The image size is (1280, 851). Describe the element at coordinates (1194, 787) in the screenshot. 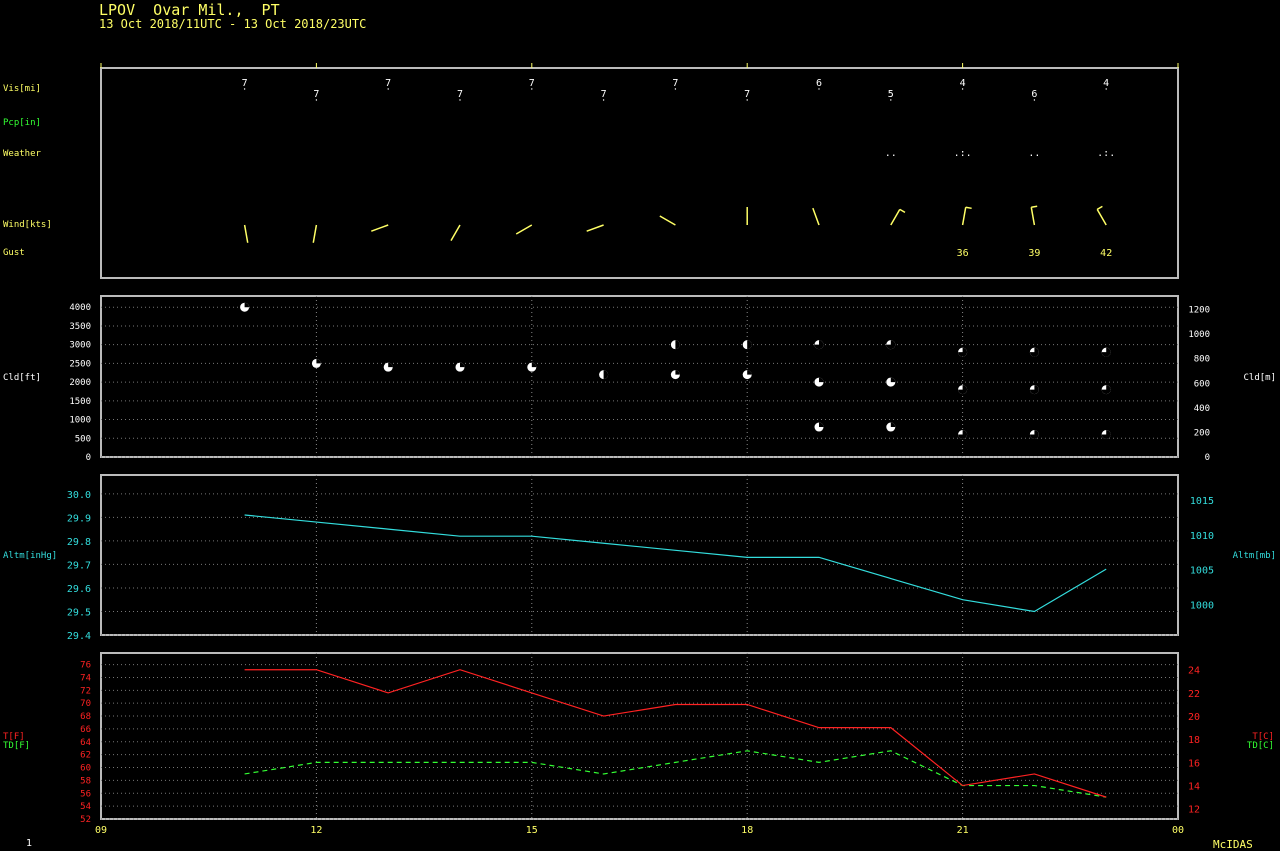

I see `temperature-tick-right: 14` at that location.